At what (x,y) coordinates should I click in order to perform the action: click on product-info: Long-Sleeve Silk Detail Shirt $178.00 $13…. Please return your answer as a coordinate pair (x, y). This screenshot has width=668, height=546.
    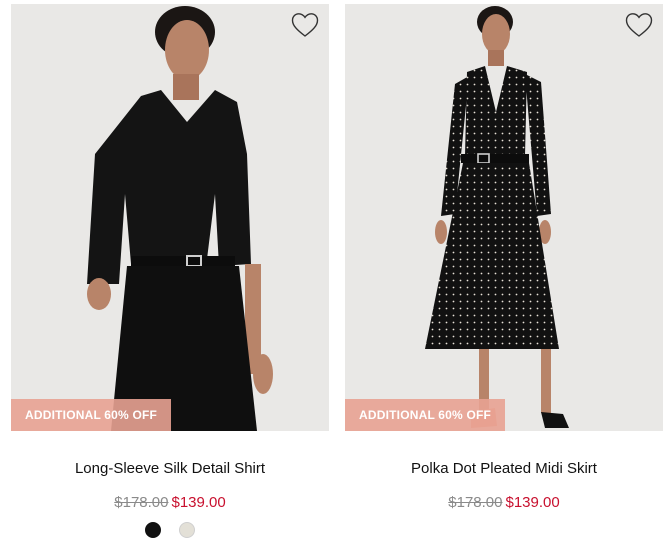
    Looking at the image, I should click on (170, 499).